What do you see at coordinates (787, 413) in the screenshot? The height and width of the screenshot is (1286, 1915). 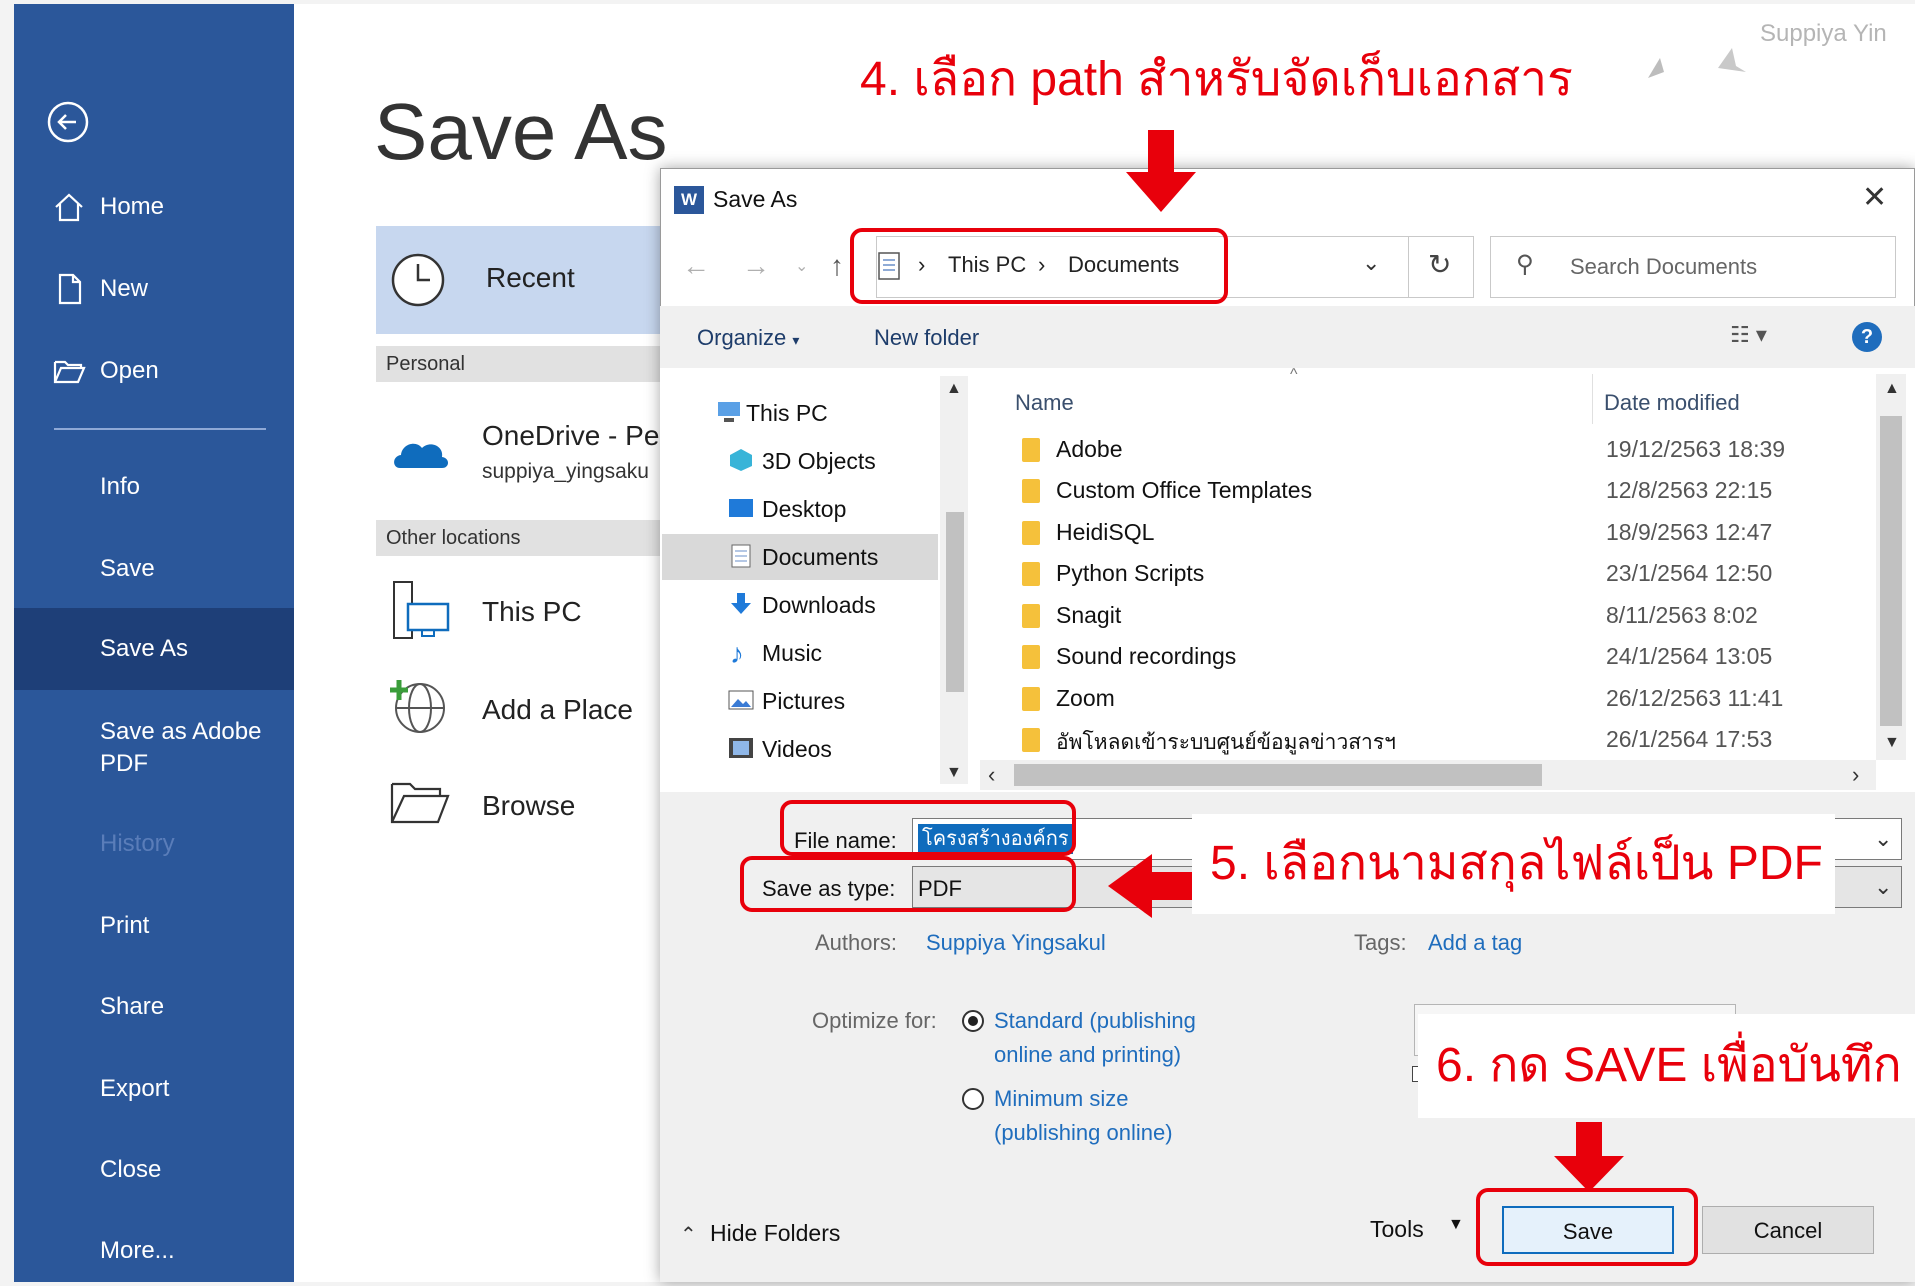 I see `tree-item-this-pc: This PC` at bounding box center [787, 413].